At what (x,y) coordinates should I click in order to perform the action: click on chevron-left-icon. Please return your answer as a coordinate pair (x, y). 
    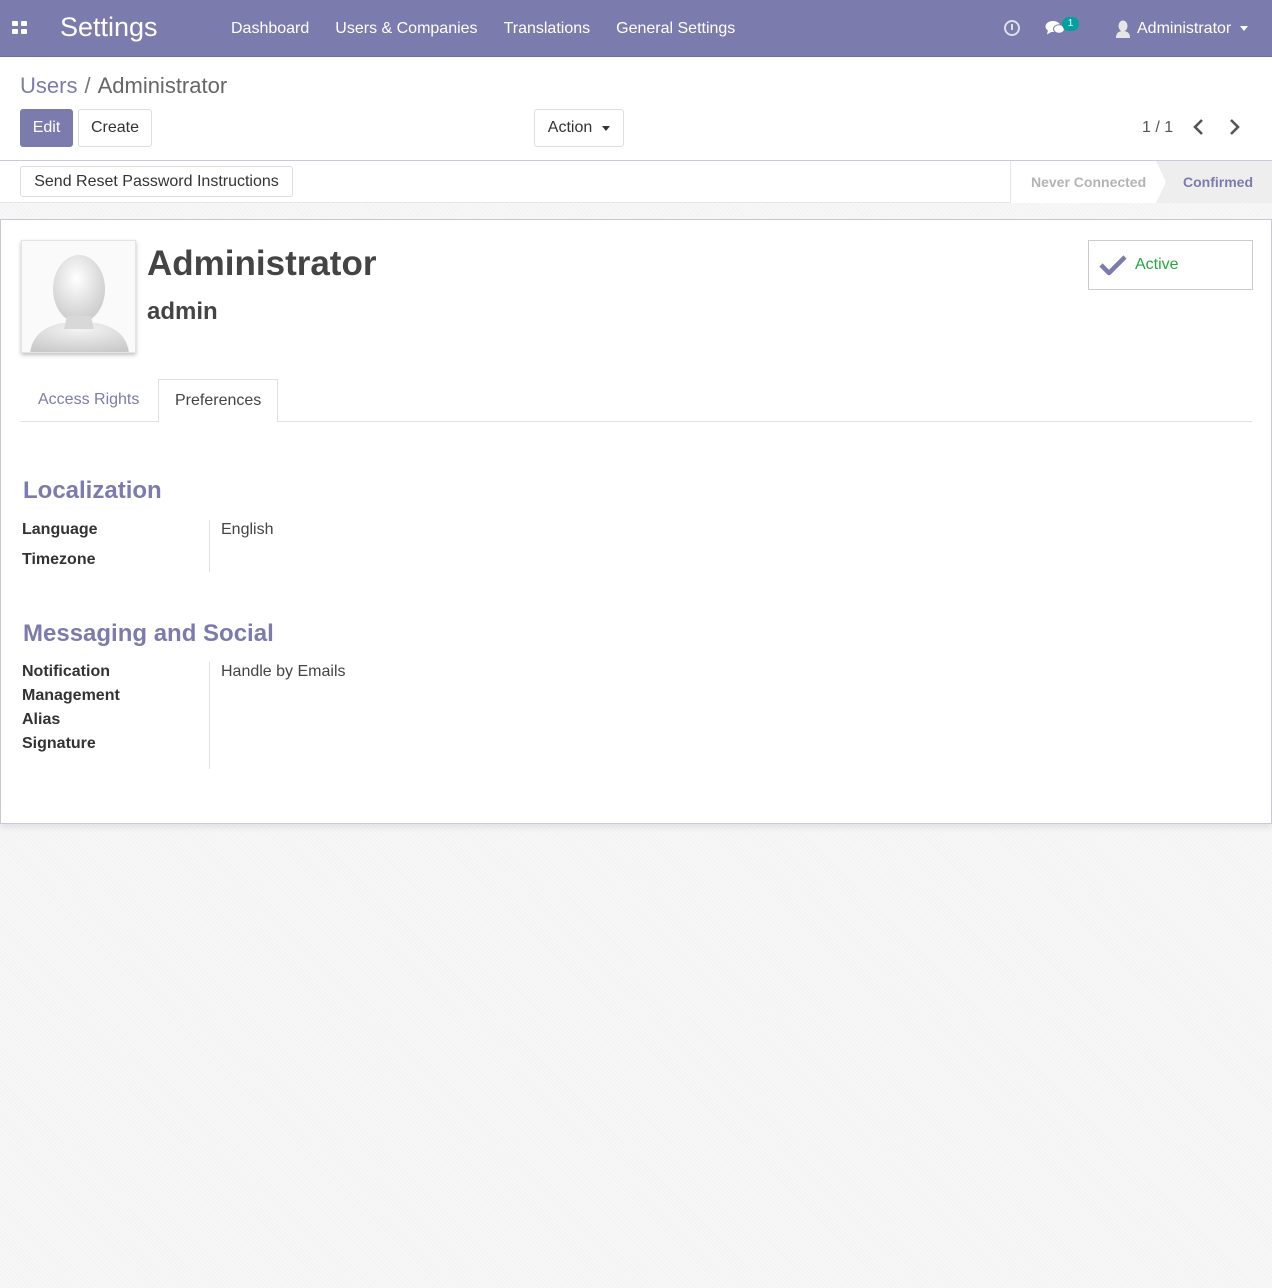
    Looking at the image, I should click on (1199, 127).